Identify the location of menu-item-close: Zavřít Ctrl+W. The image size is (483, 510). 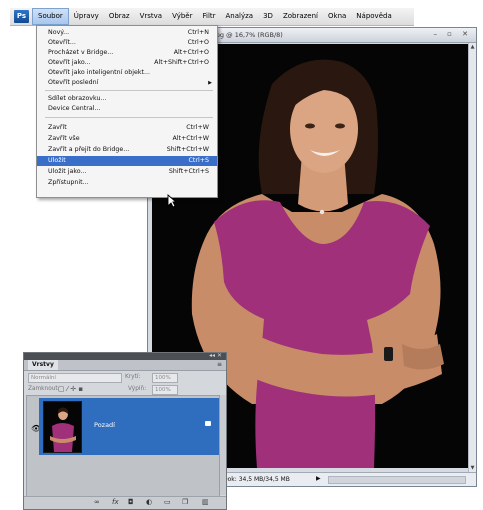
(127, 128).